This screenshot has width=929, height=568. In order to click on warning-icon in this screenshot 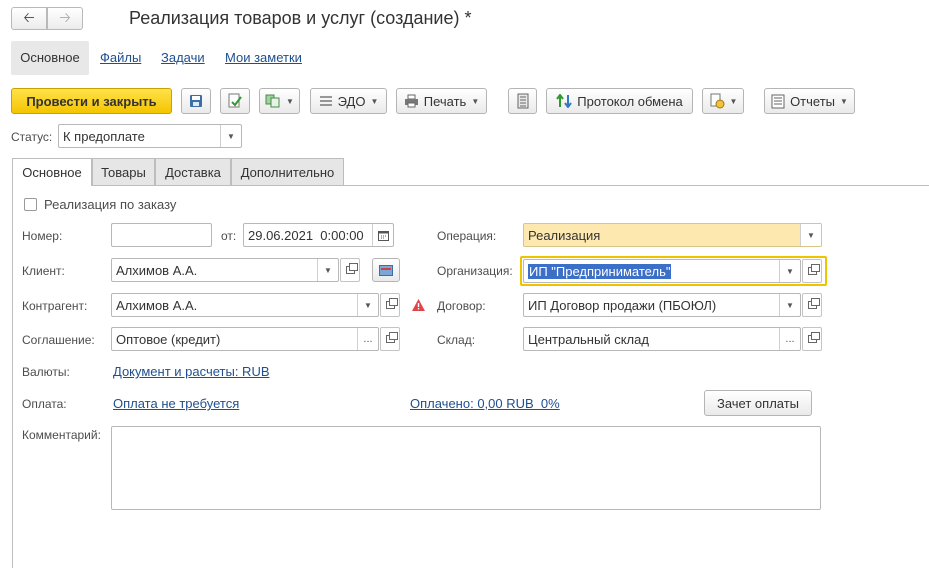, I will do `click(418, 305)`.